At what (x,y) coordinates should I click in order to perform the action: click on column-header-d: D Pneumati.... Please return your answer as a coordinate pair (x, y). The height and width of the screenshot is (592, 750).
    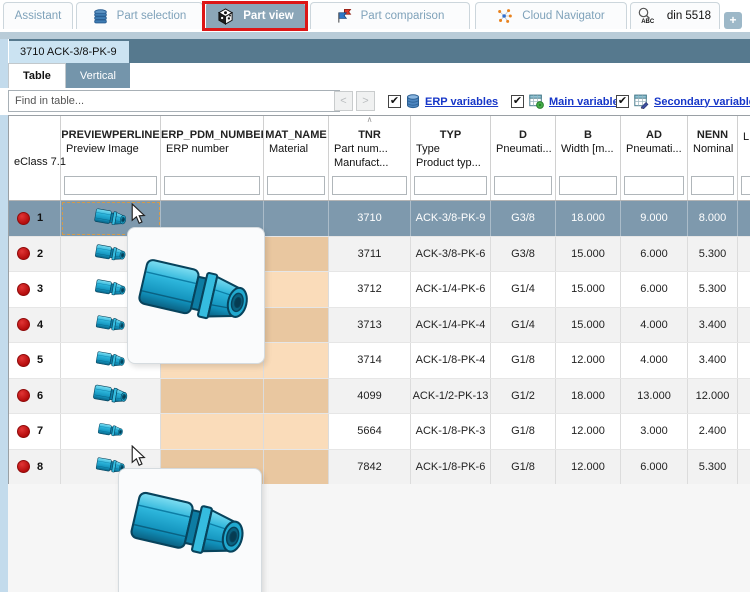
    Looking at the image, I should click on (523, 158).